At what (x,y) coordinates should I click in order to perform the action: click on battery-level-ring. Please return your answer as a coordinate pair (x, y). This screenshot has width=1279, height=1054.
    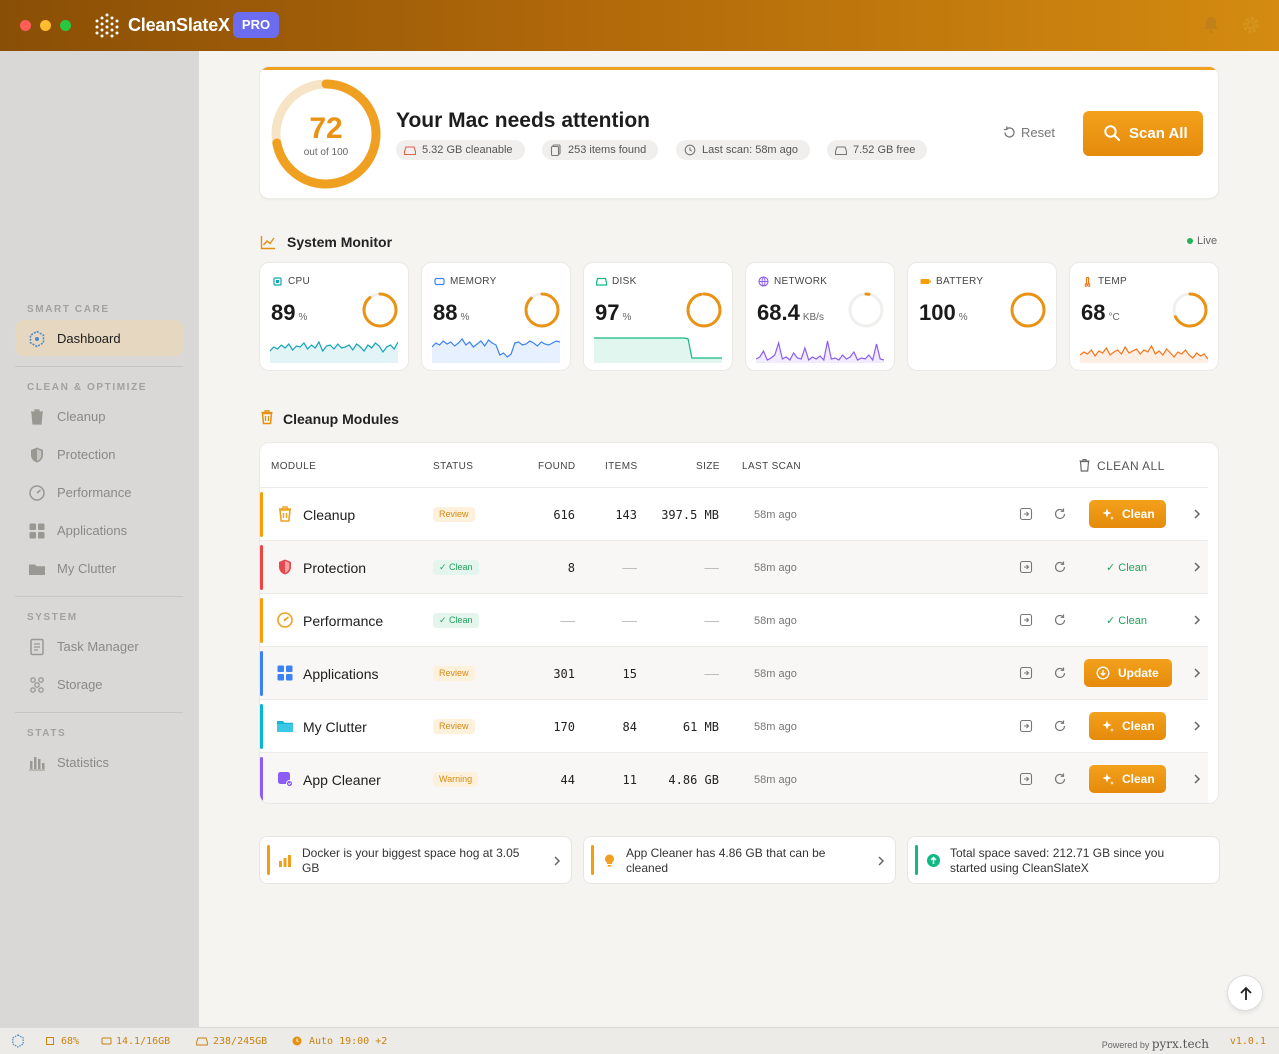
    Looking at the image, I should click on (1028, 310).